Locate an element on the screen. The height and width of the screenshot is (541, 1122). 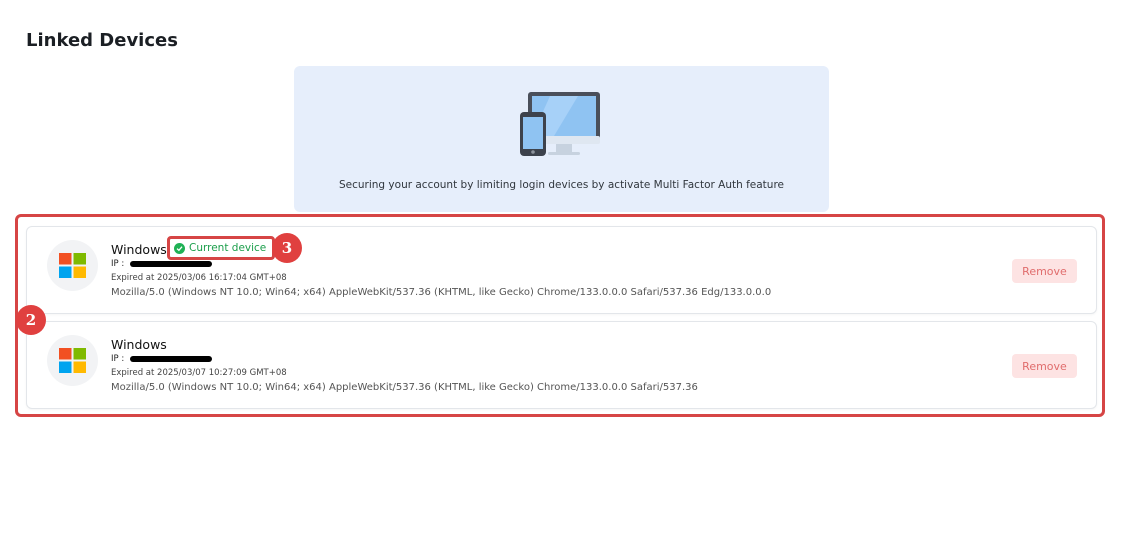
current-device-label: Current device is located at coordinates (228, 248).